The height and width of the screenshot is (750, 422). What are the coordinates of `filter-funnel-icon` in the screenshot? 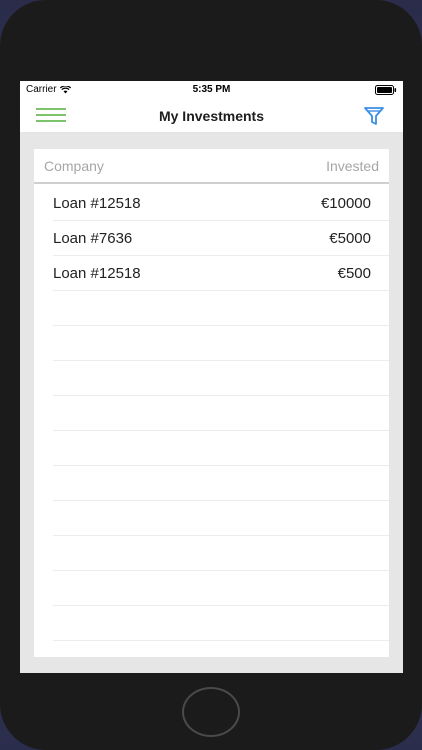 It's located at (374, 116).